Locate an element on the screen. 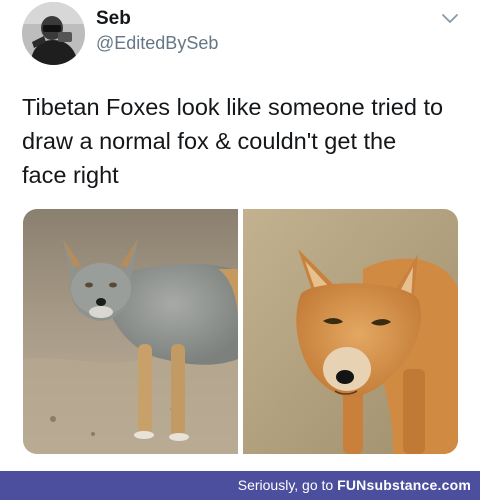 The image size is (480, 500). tweet-text-line: face right is located at coordinates (70, 175).